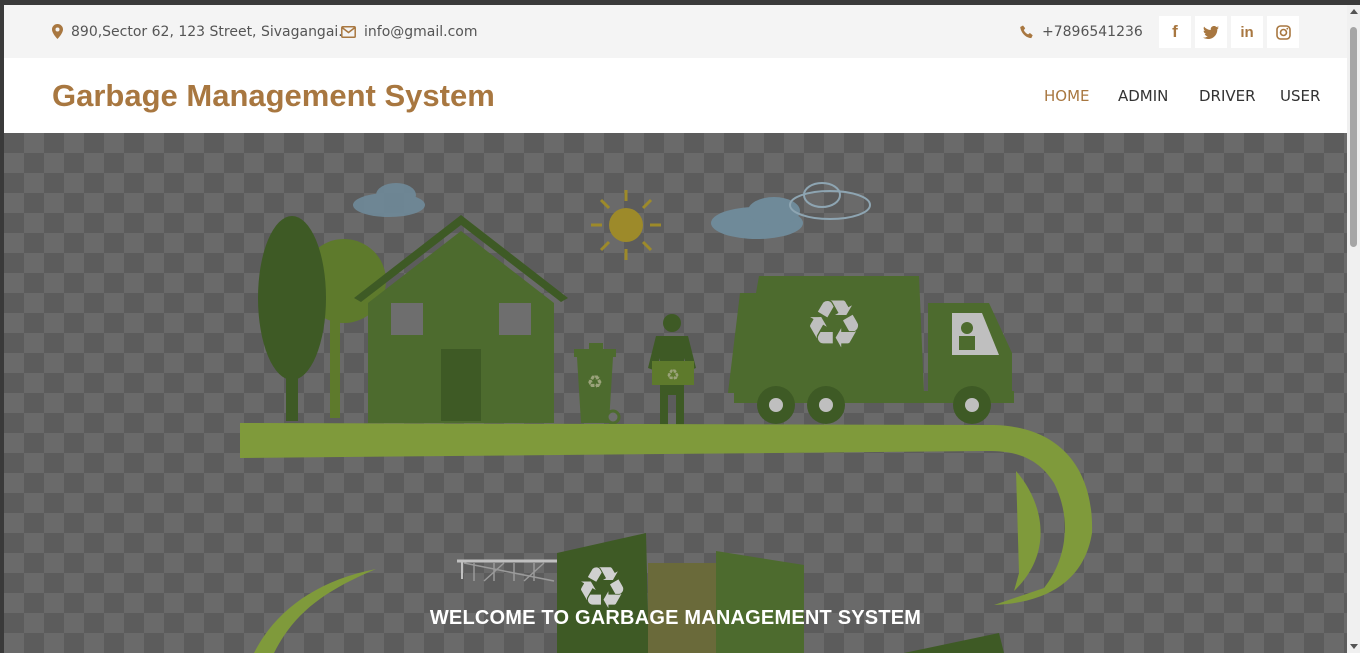  Describe the element at coordinates (675, 618) in the screenshot. I see `hero-title: WELCOME TO GARBAGE MANAGEMENT SYSTEM` at that location.